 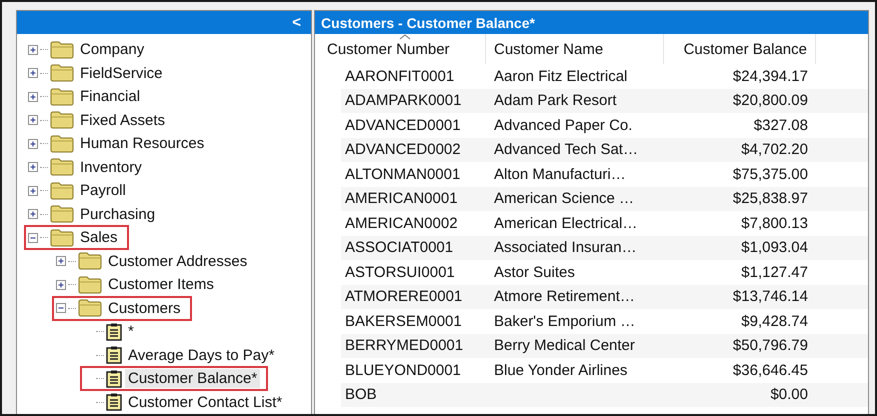 What do you see at coordinates (403, 370) in the screenshot?
I see `table-cell: BLUEYOND0001` at bounding box center [403, 370].